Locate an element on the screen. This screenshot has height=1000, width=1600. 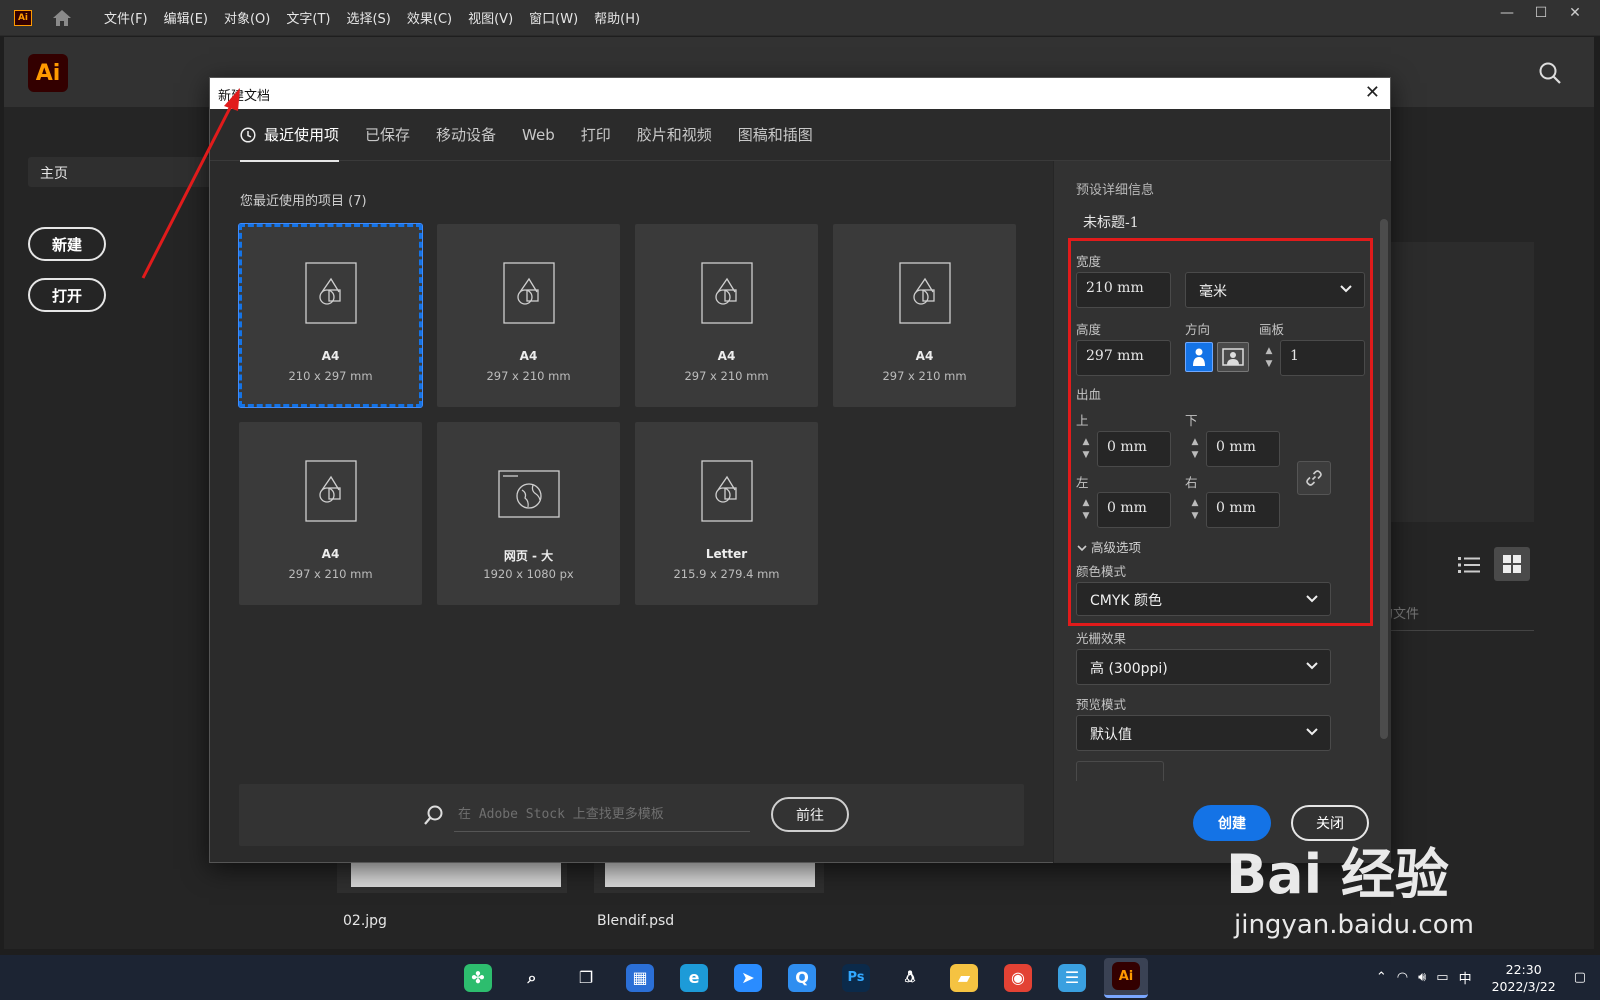
preset-size: 215.9 x 279.4 mm is located at coordinates (726, 574).